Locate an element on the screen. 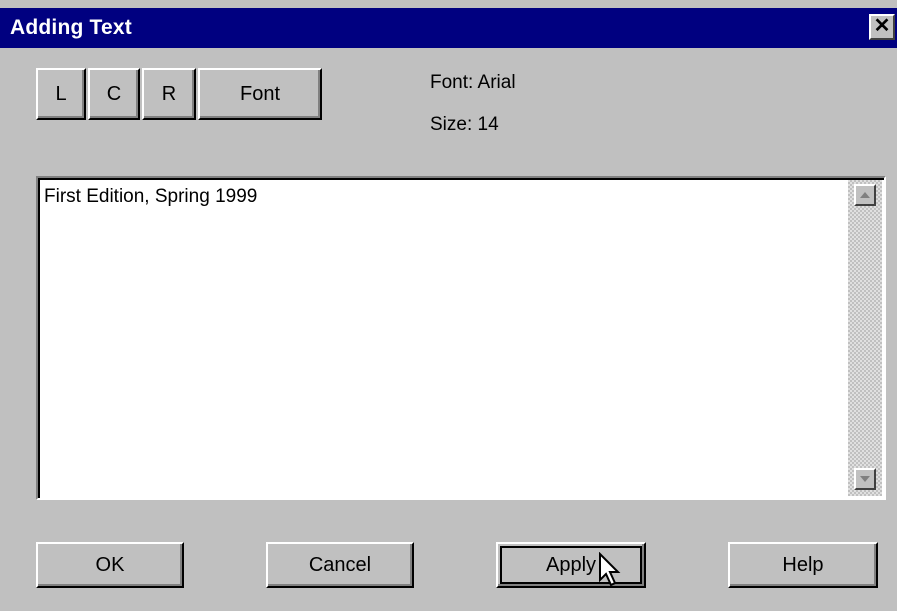 The height and width of the screenshot is (611, 897). ok-button: OK is located at coordinates (110, 565).